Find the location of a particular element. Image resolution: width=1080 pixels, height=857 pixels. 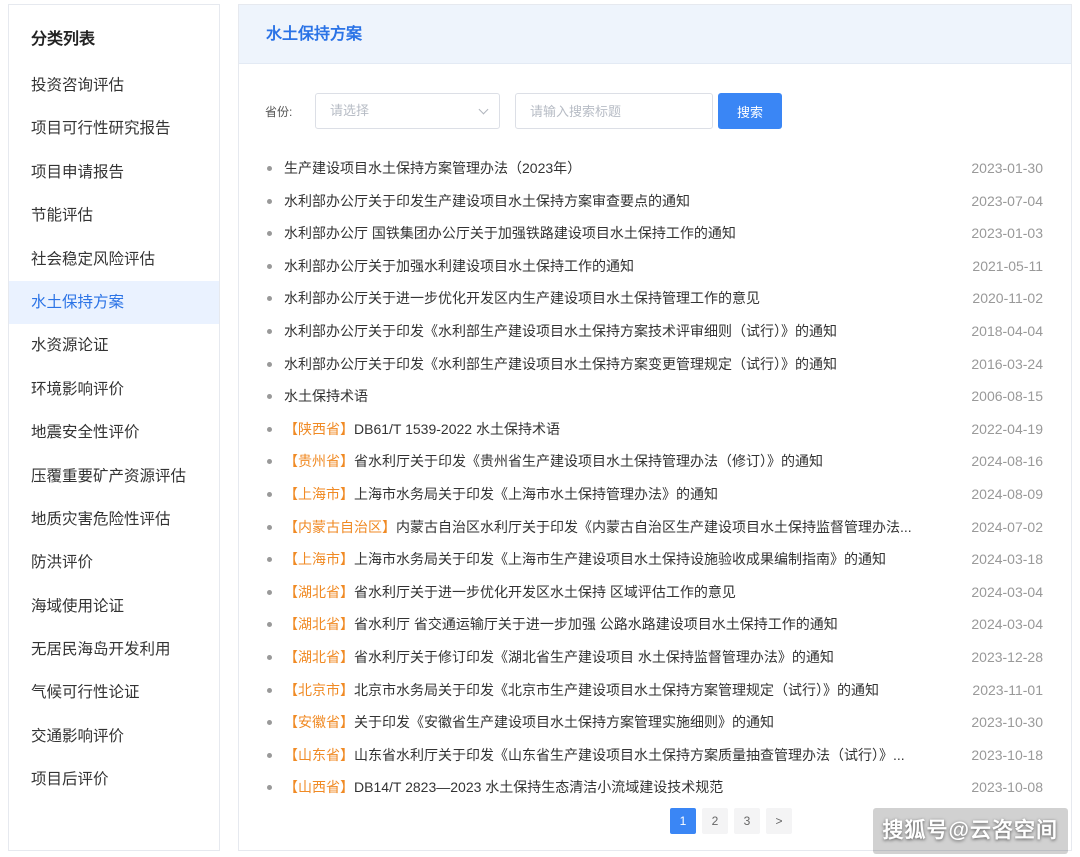

sidebar-item: 无居民海岛开发利用 is located at coordinates (114, 649).